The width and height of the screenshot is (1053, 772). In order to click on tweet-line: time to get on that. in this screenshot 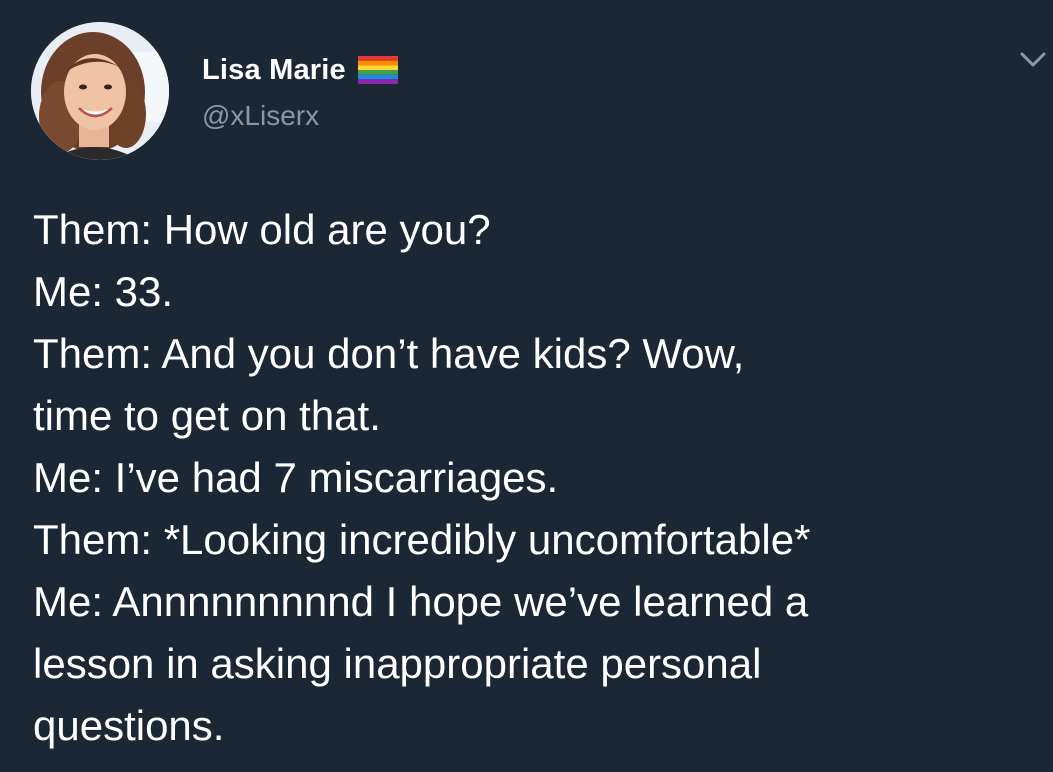, I will do `click(207, 415)`.